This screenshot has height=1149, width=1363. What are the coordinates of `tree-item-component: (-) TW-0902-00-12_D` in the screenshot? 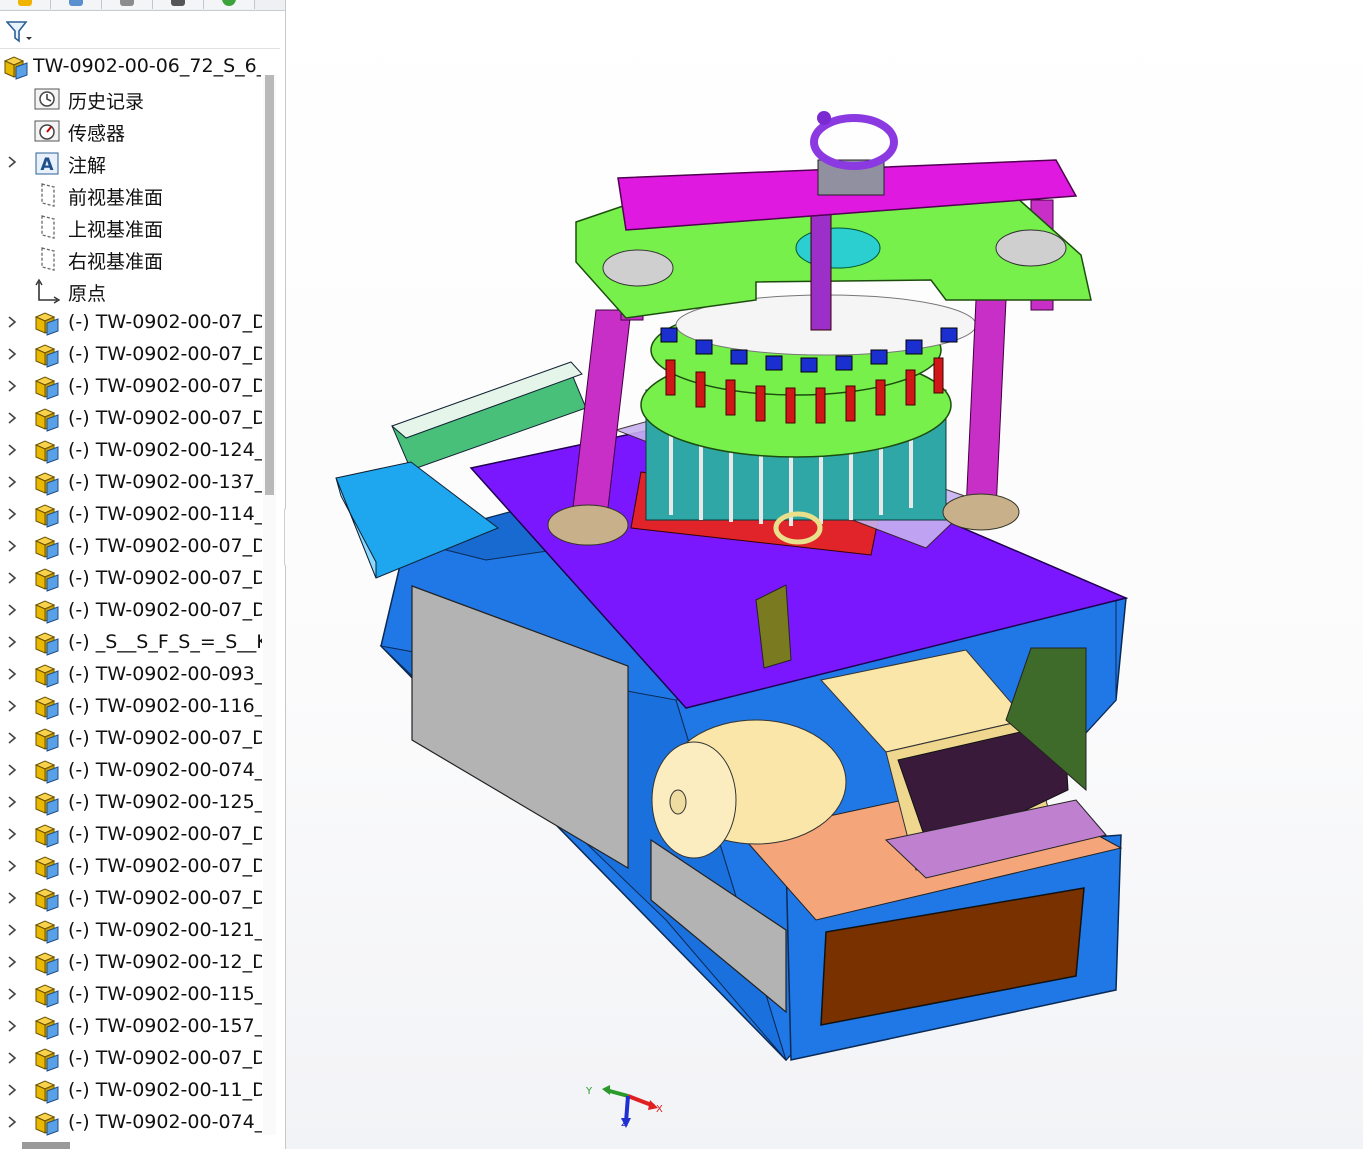 It's located at (131, 962).